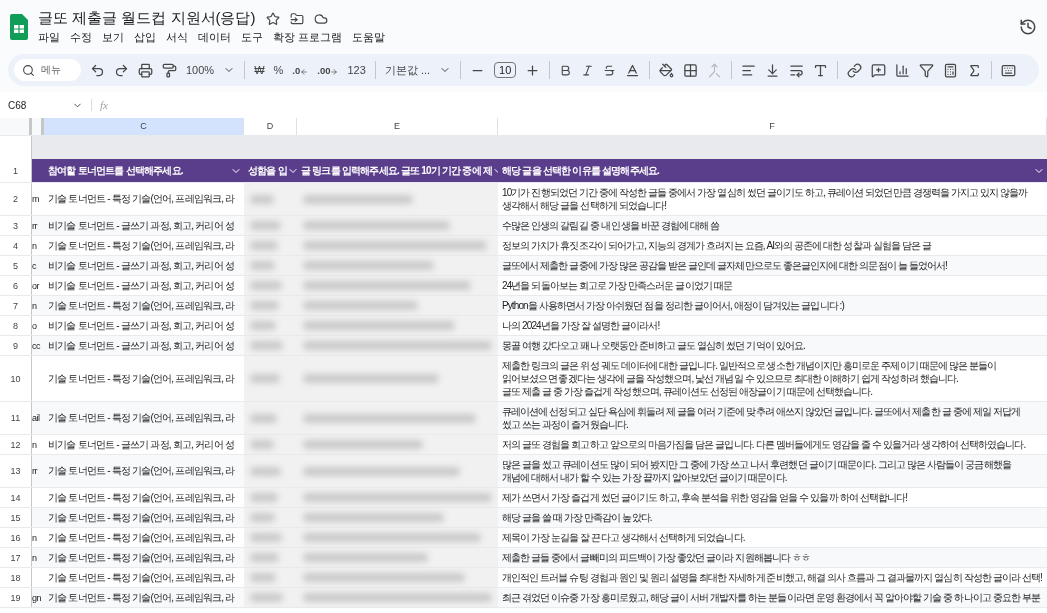  I want to click on menu-item: 수정, so click(81, 37).